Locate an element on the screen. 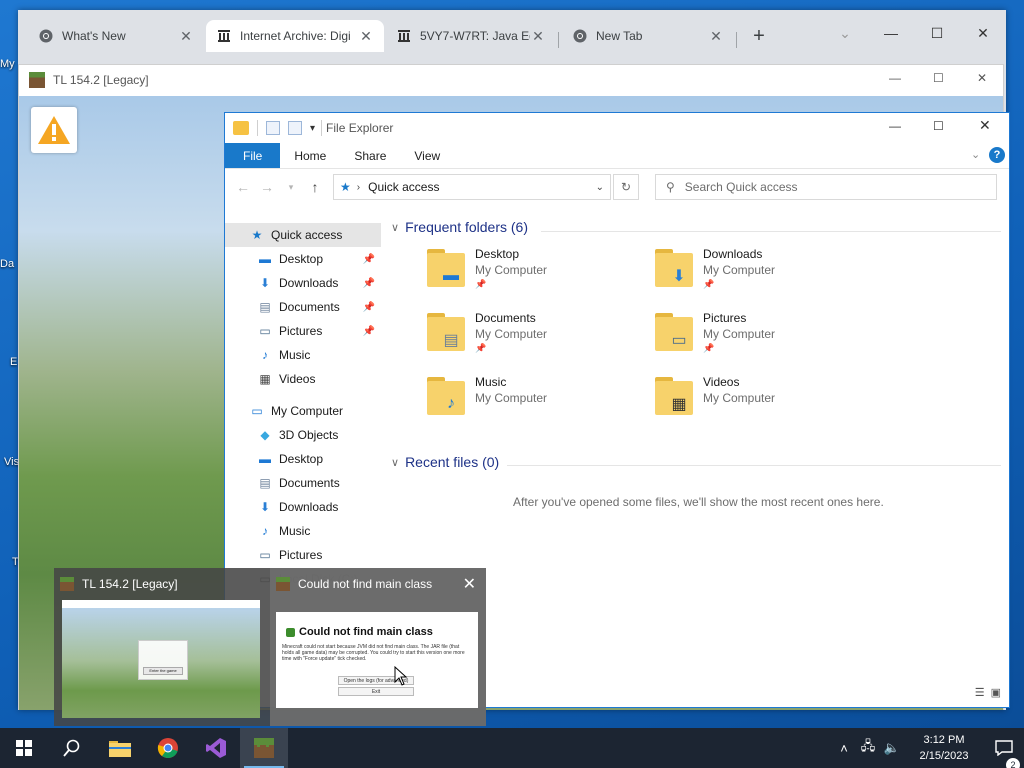  action-center-button: 2 is located at coordinates (1004, 754).